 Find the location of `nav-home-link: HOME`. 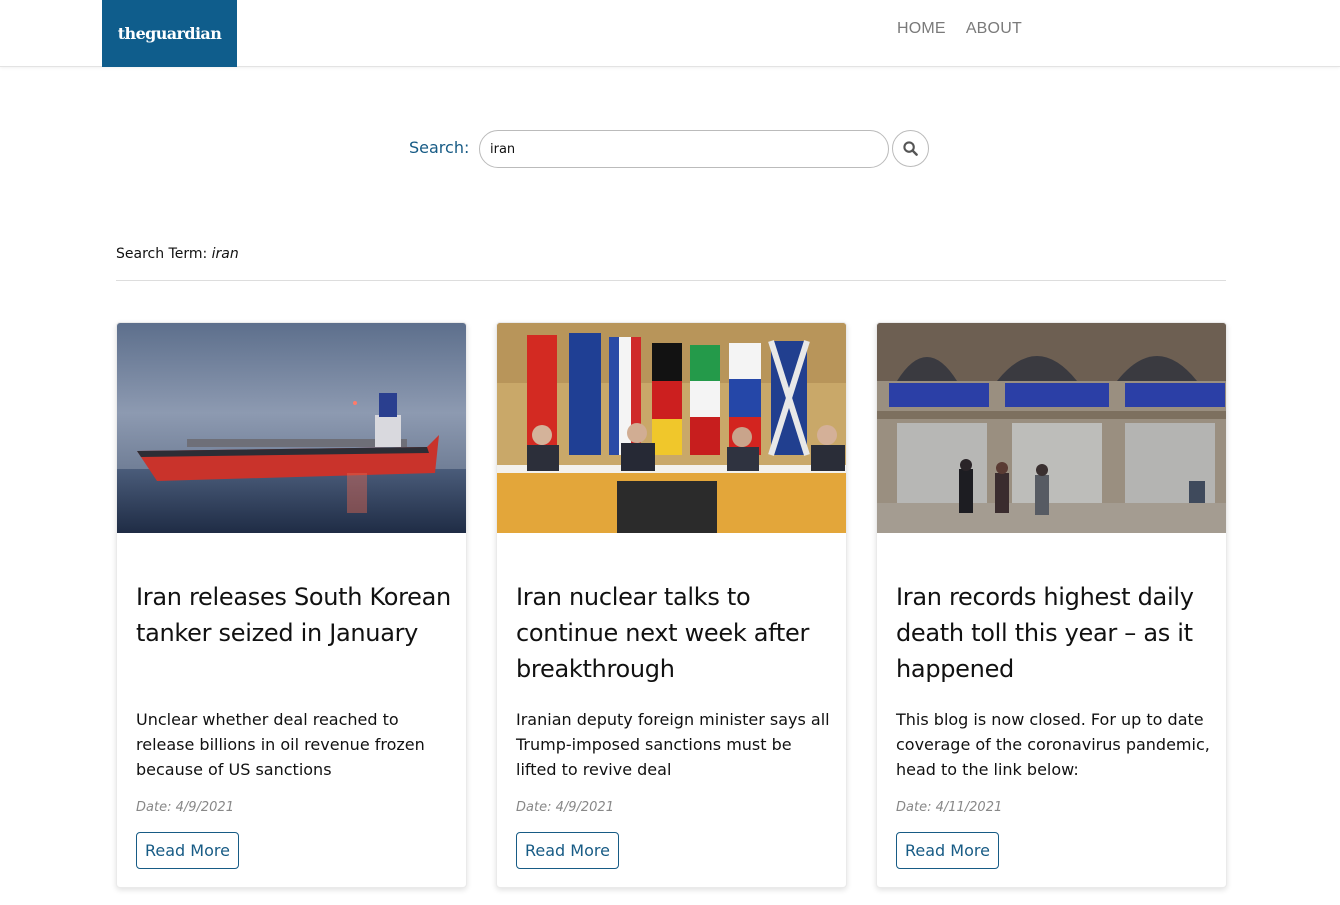

nav-home-link: HOME is located at coordinates (921, 29).